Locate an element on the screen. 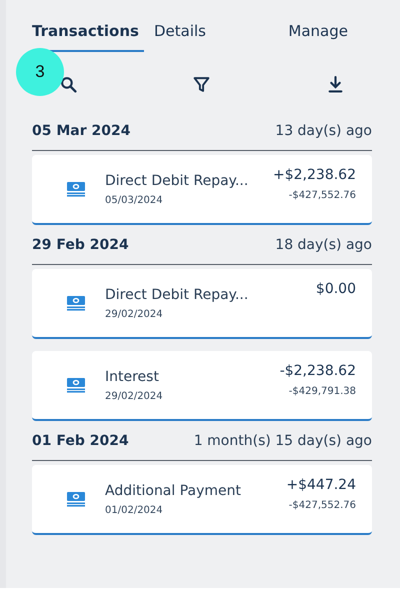 The height and width of the screenshot is (596, 400). group-date: 05 Mar 2024 is located at coordinates (81, 131).